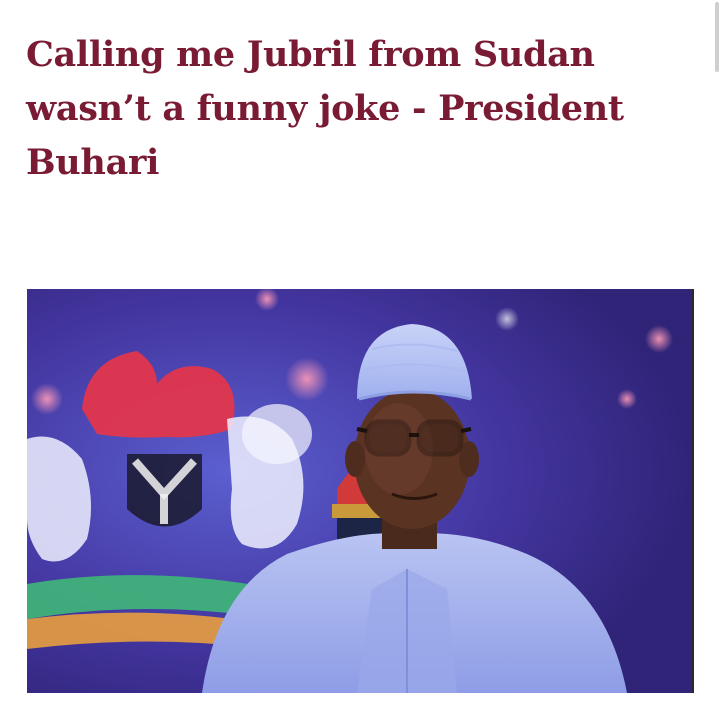  Describe the element at coordinates (693, 491) in the screenshot. I see `photo-edge` at that location.